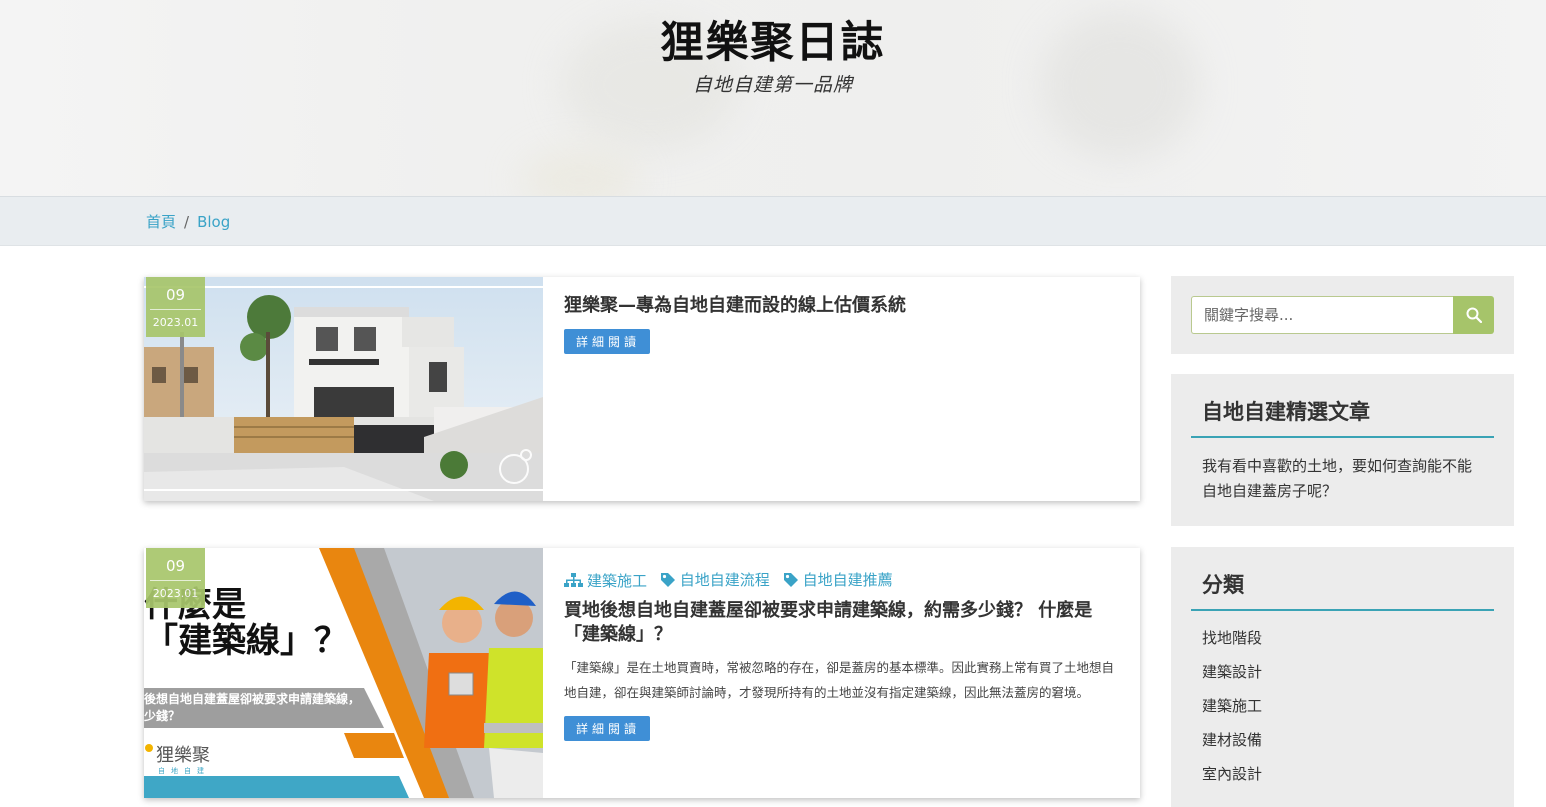 The width and height of the screenshot is (1546, 807). Describe the element at coordinates (184, 770) in the screenshot. I see `thumb-logo-sub: 自地自建` at that location.